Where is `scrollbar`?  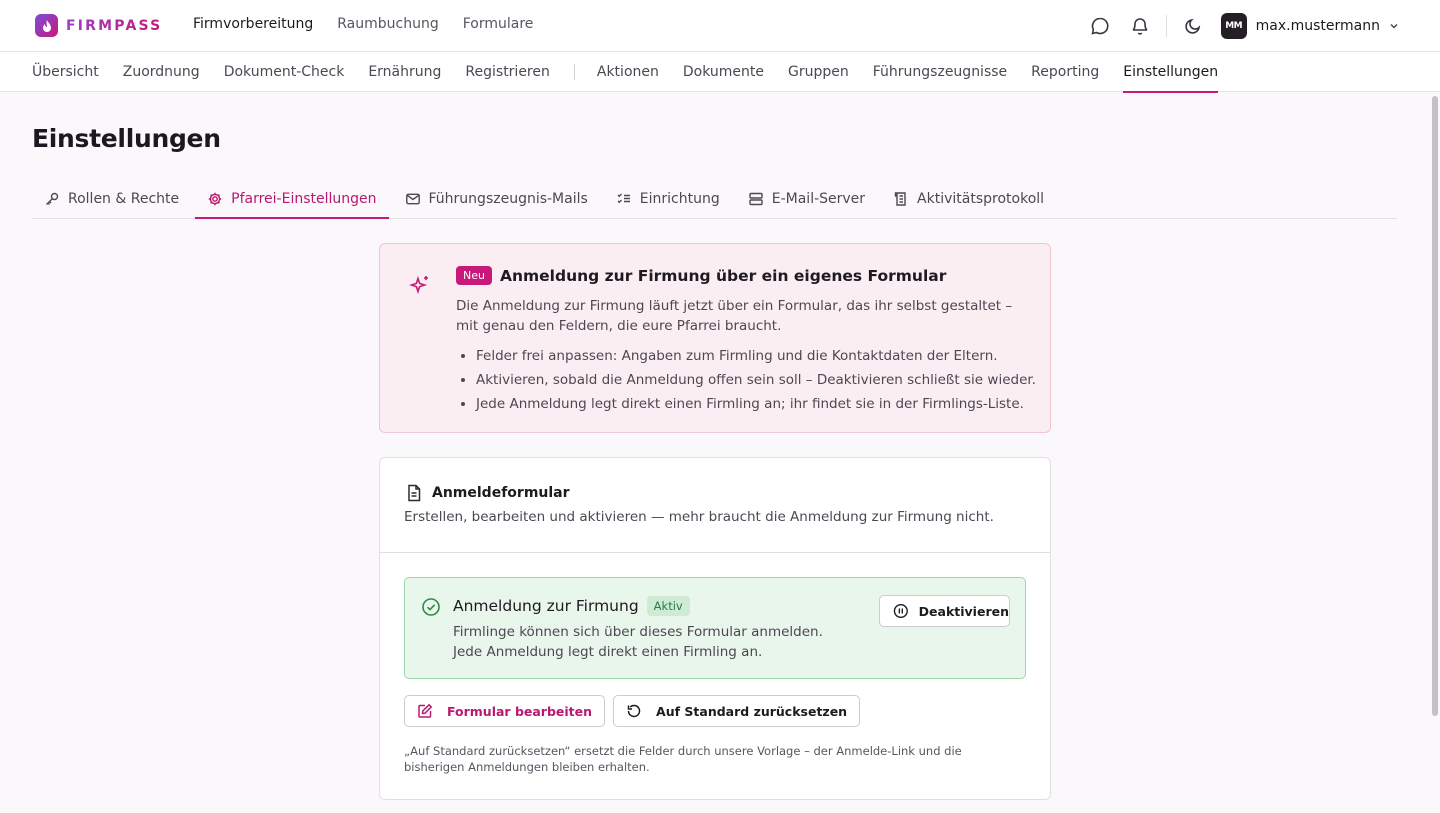 scrollbar is located at coordinates (1435, 406).